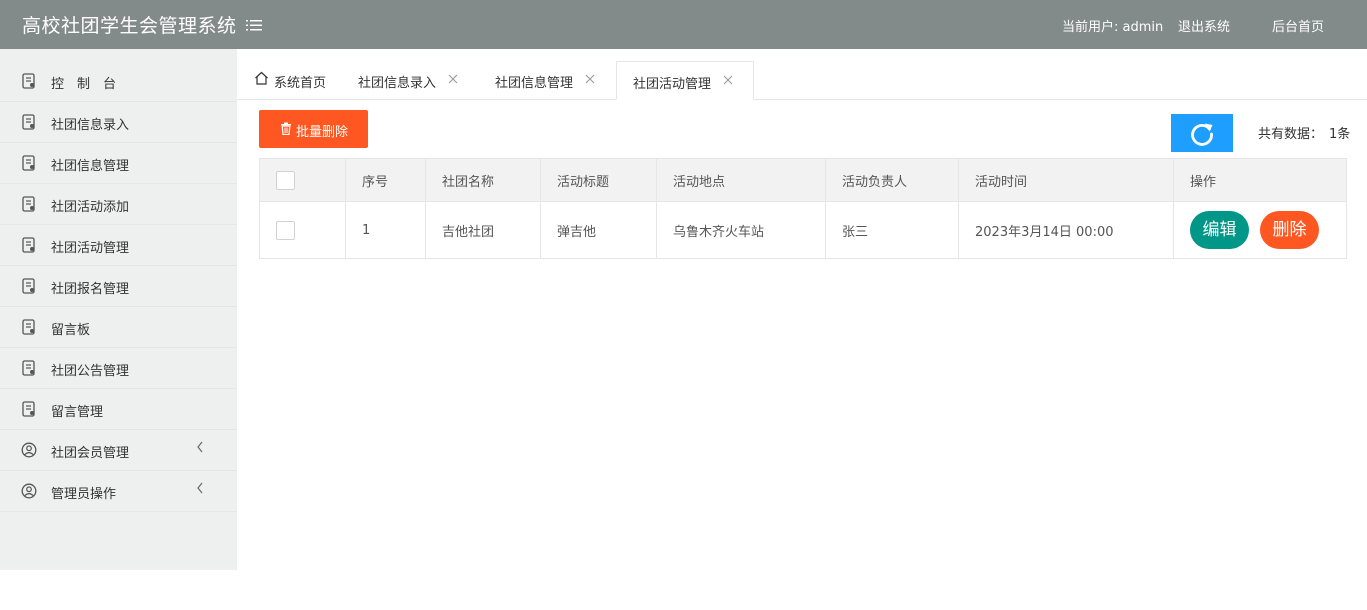 This screenshot has height=610, width=1367. I want to click on sidebar-item-label: 社团公告管理, so click(90, 371).